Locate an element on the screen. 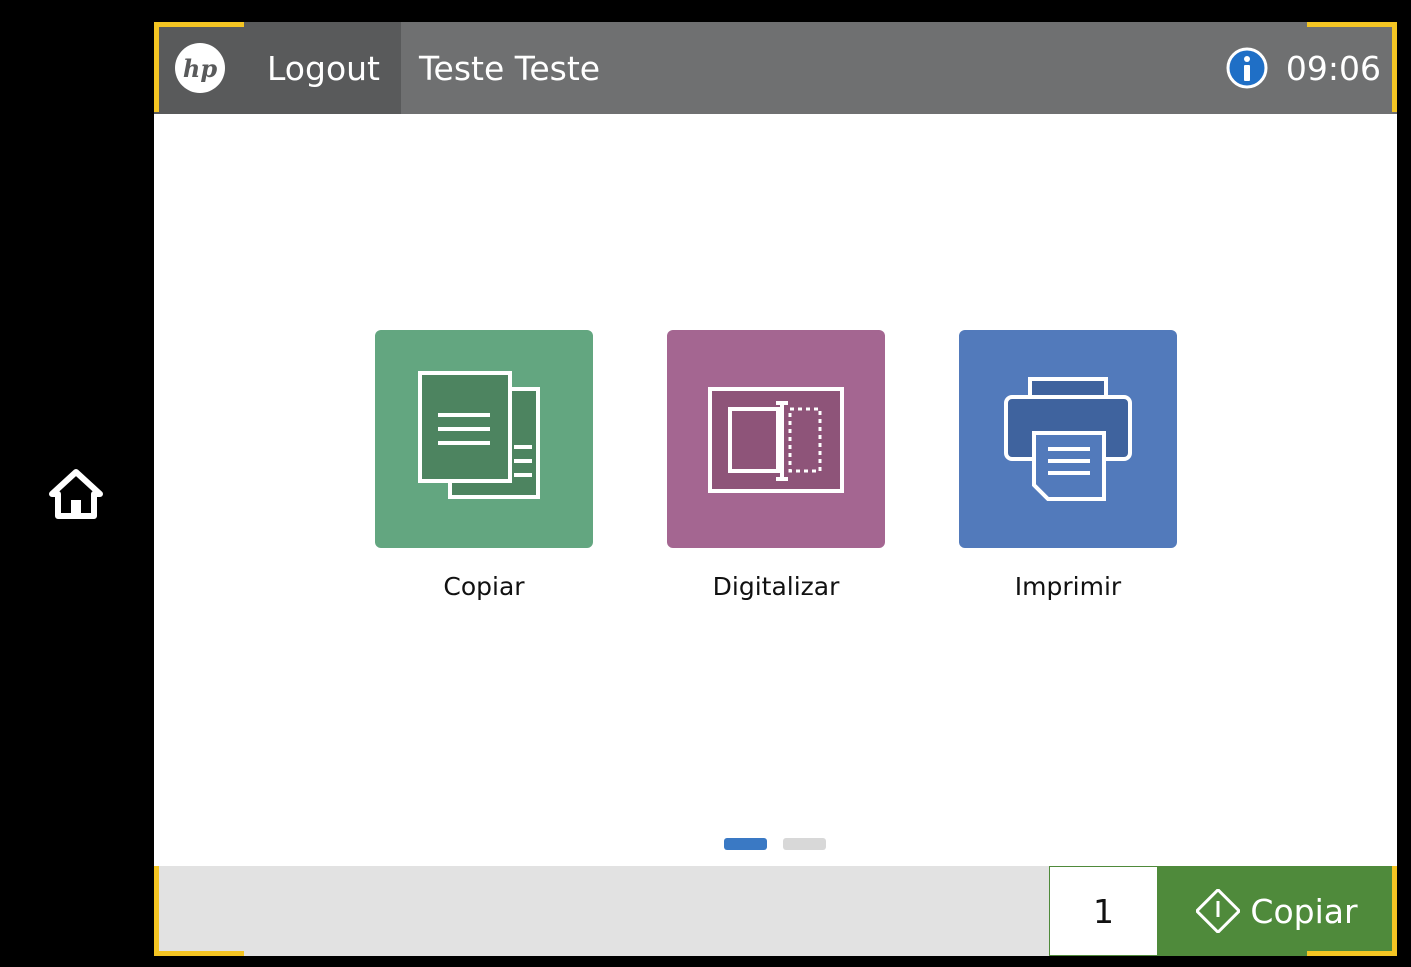 This screenshot has width=1411, height=967. print-icon is located at coordinates (1068, 439).